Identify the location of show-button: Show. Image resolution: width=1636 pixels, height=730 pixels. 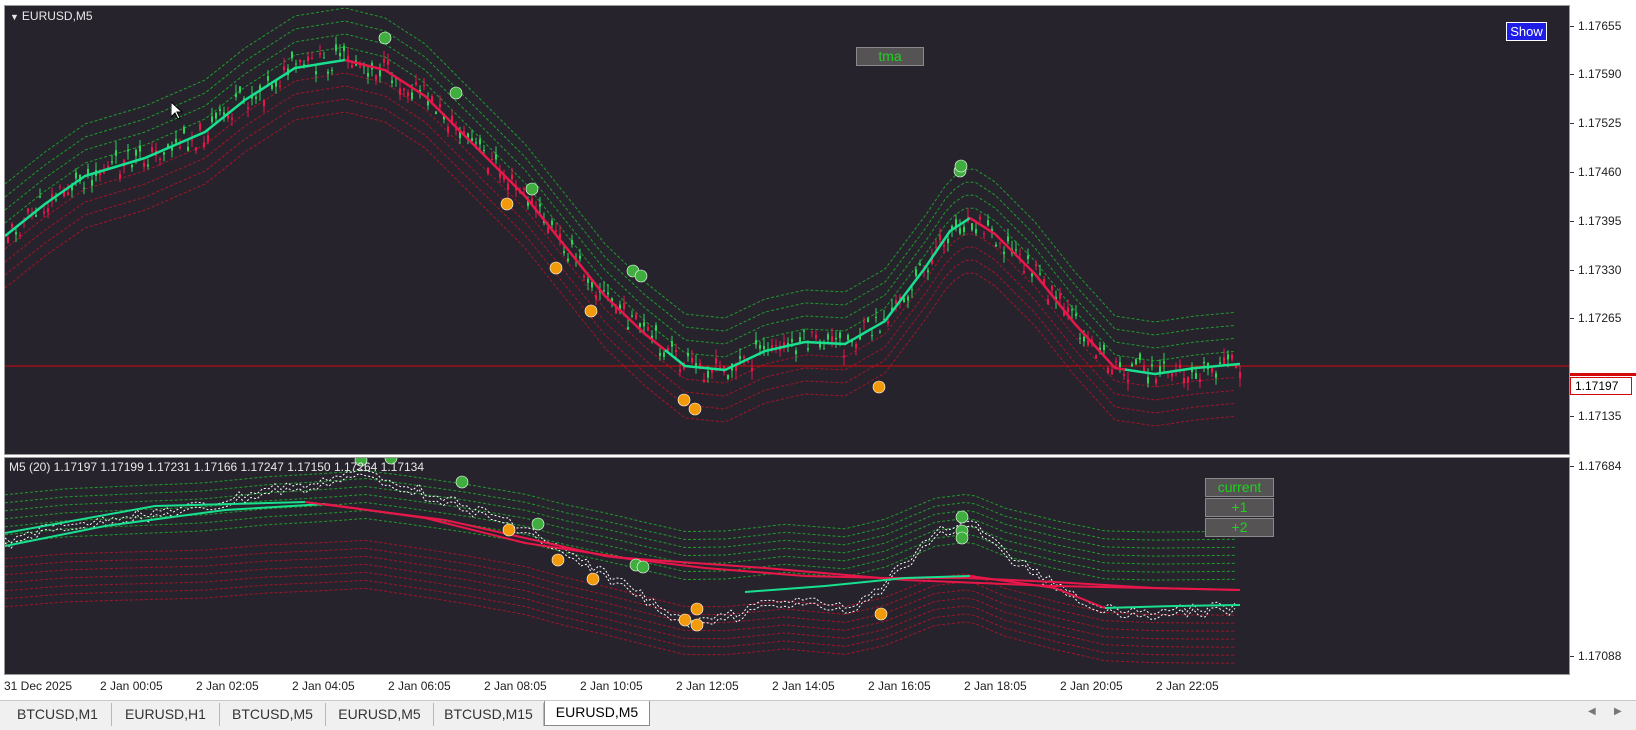
(1526, 31).